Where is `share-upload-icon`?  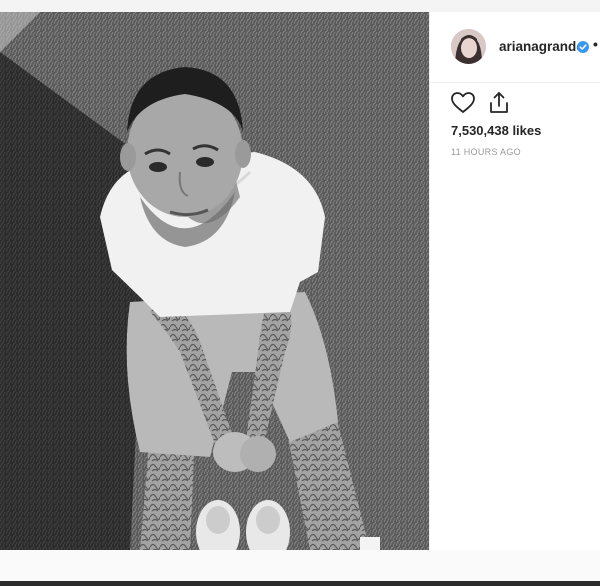
share-upload-icon is located at coordinates (499, 103).